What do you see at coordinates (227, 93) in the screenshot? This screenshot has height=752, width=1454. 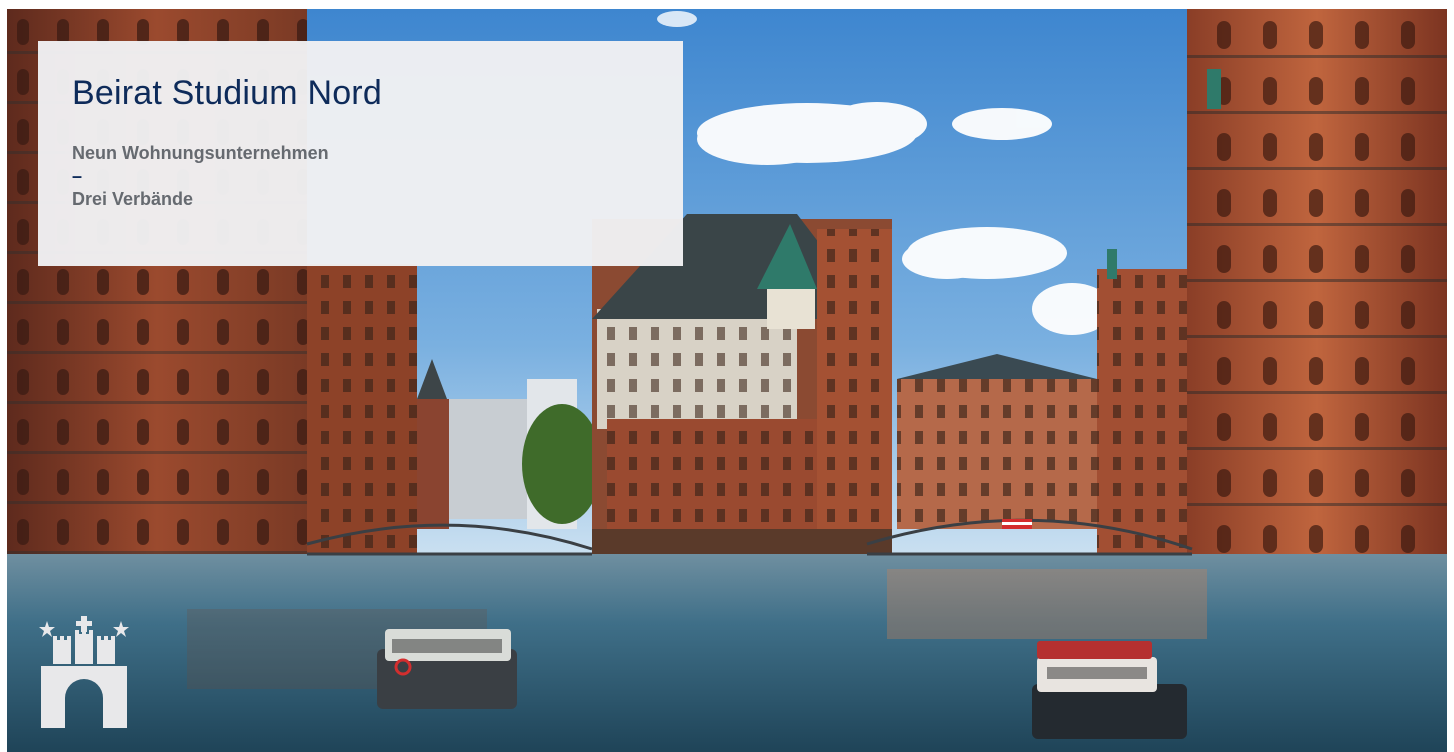 I see `page-title: Beirat Studium Nord` at bounding box center [227, 93].